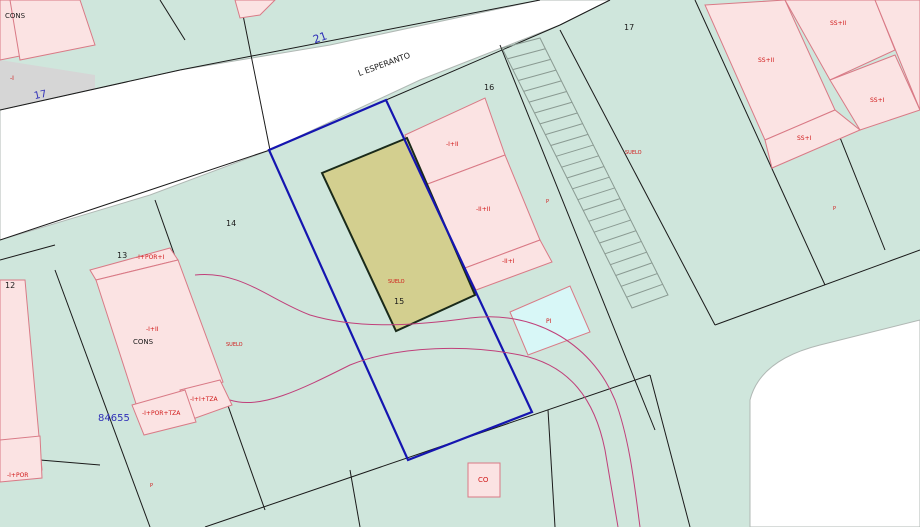 This screenshot has width=920, height=527. Describe the element at coordinates (547, 202) in the screenshot. I see `label-p-center: P` at that location.